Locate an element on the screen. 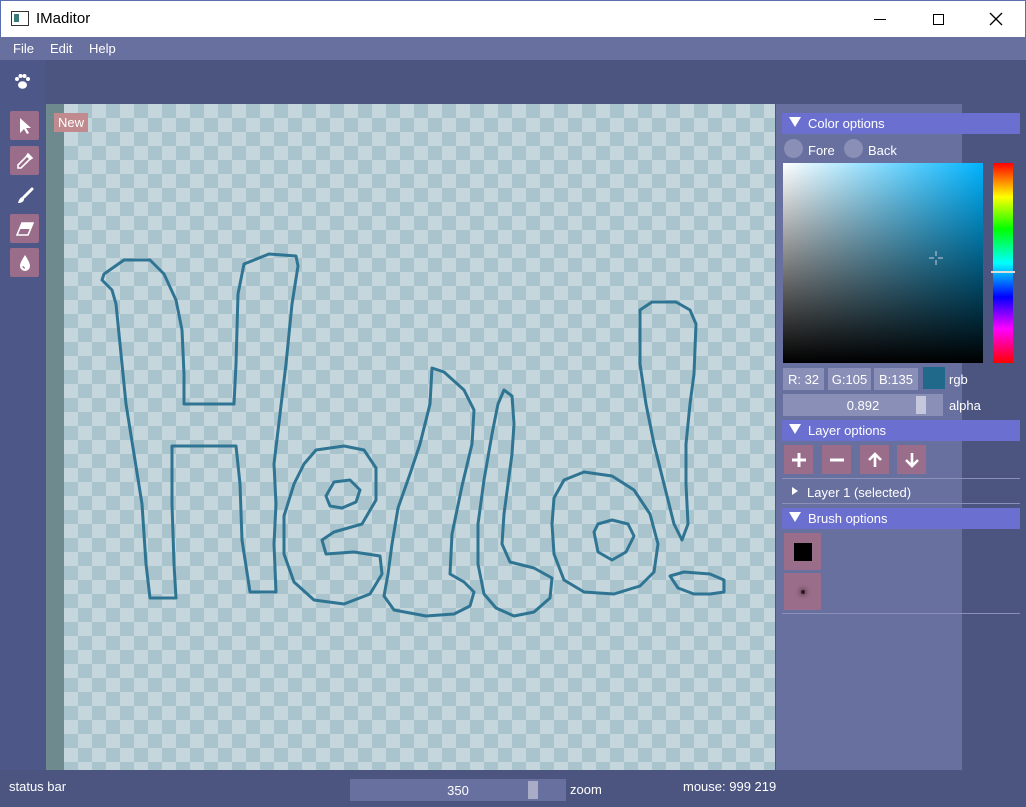 The image size is (1026, 807). move-layer-down-button is located at coordinates (911, 459).